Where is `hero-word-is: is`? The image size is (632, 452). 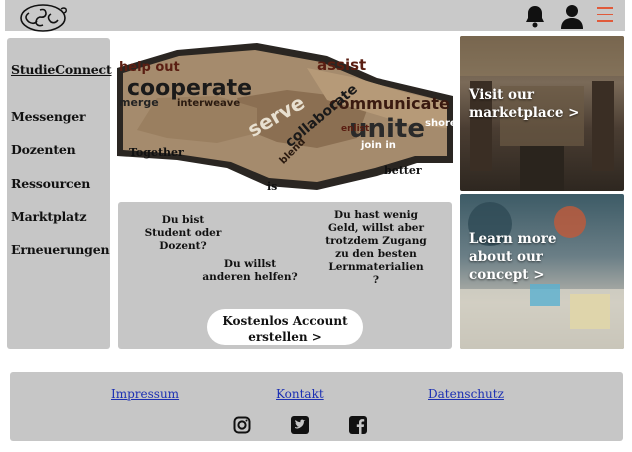
hero-word-is: is is located at coordinates (272, 186).